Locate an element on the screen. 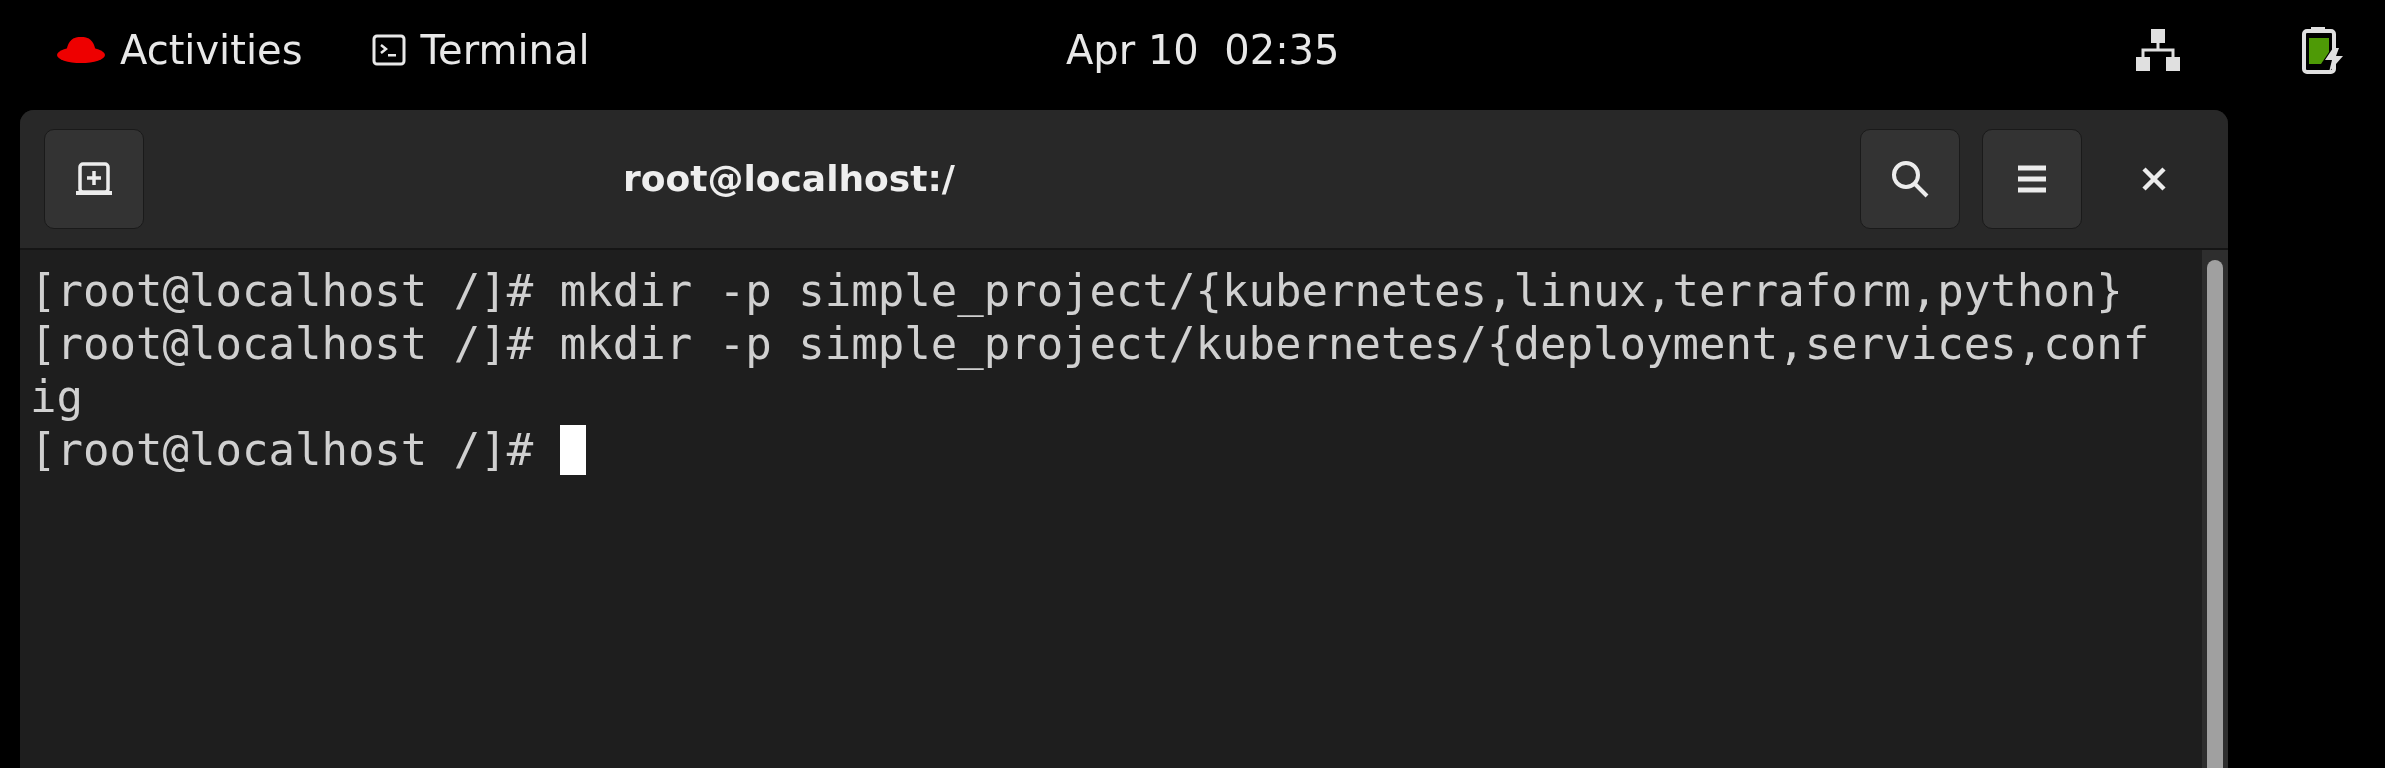 This screenshot has height=768, width=2385. menu-button is located at coordinates (2032, 179).